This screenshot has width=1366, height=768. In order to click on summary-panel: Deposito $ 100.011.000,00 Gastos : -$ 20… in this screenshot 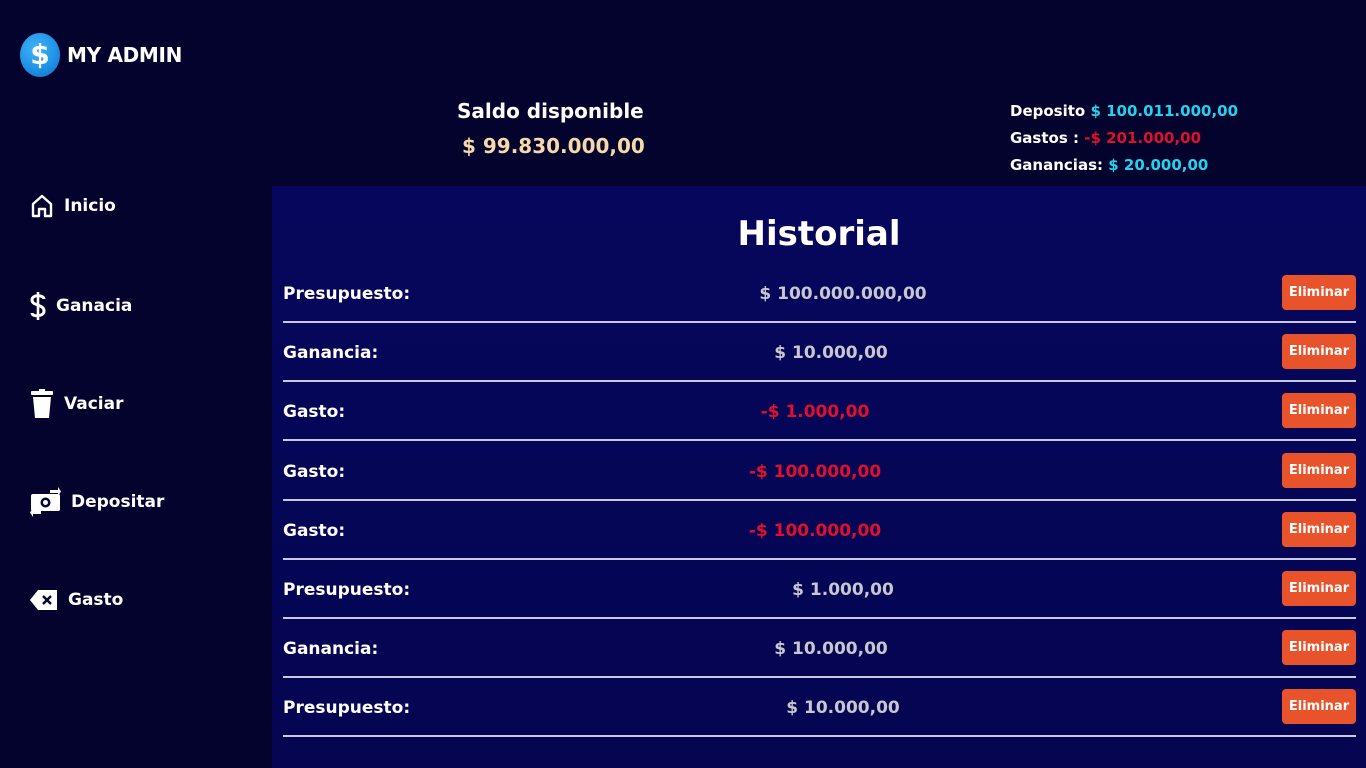, I will do `click(1124, 138)`.